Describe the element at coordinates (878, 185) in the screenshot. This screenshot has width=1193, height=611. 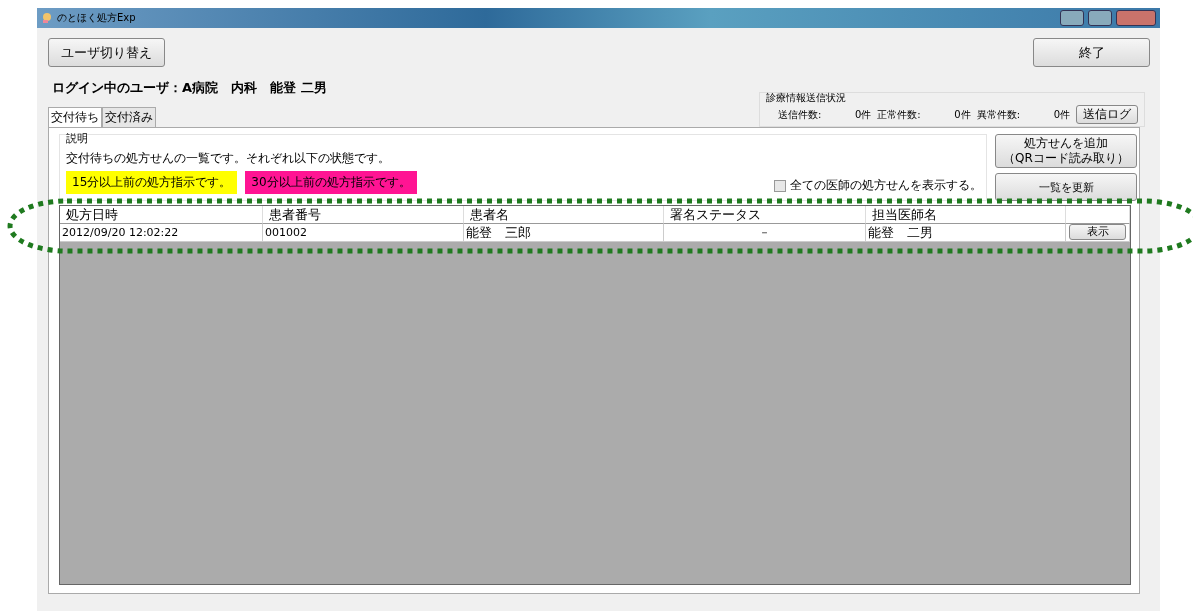
I see `show-all-doctors-checkbox: 全ての医師の処方せんを表示する。` at that location.